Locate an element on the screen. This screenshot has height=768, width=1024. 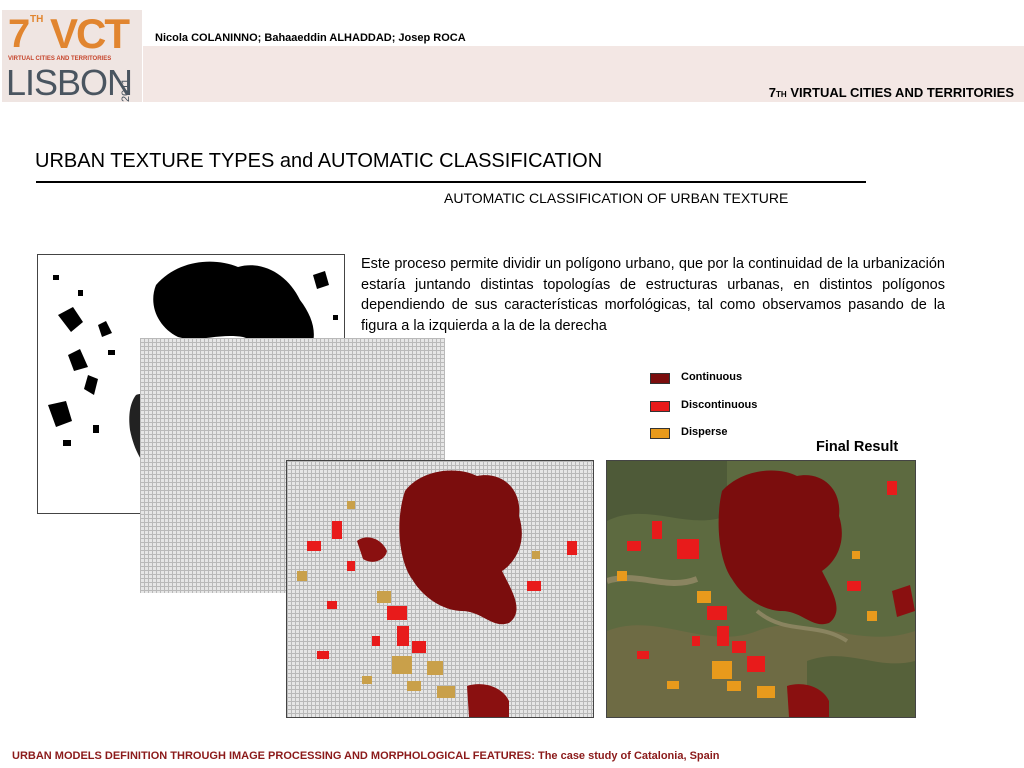
conference-title: VIRTUAL CITIES AND TERRITORIES is located at coordinates (902, 92).